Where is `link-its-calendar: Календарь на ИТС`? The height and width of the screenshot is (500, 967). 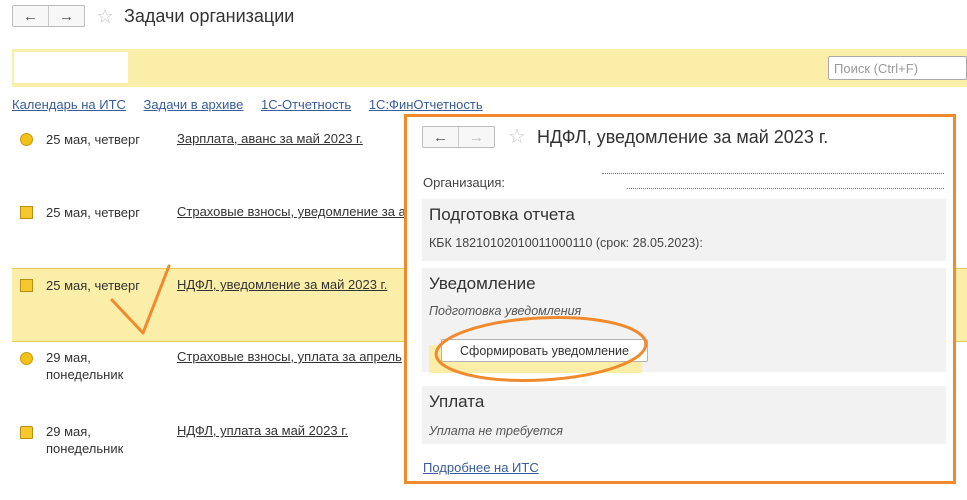
link-its-calendar: Календарь на ИТС is located at coordinates (69, 104).